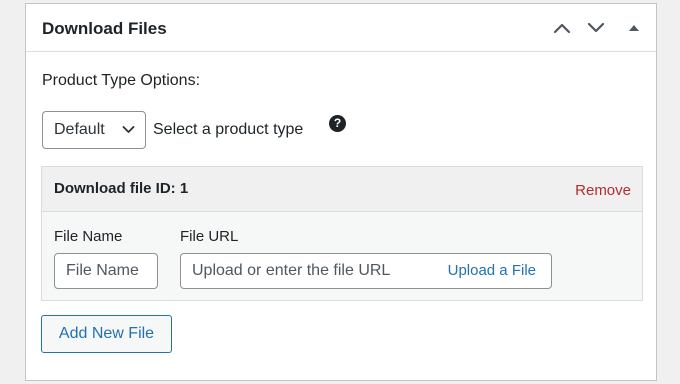 Image resolution: width=680 pixels, height=384 pixels. I want to click on file-name-label: File Name, so click(88, 236).